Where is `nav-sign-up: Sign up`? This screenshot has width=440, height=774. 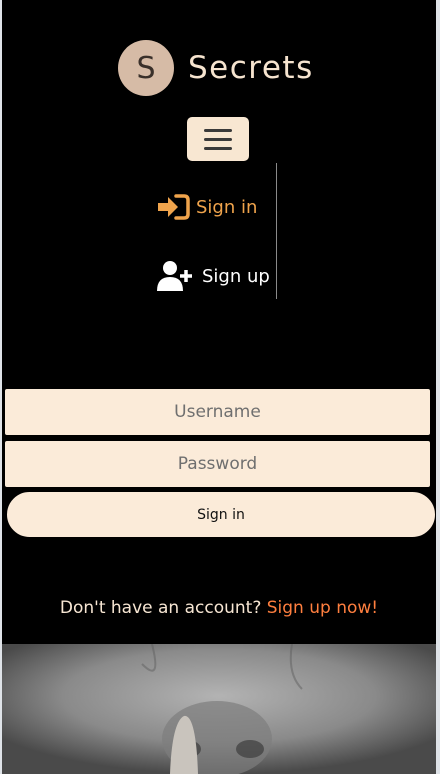
nav-sign-up: Sign up is located at coordinates (213, 276).